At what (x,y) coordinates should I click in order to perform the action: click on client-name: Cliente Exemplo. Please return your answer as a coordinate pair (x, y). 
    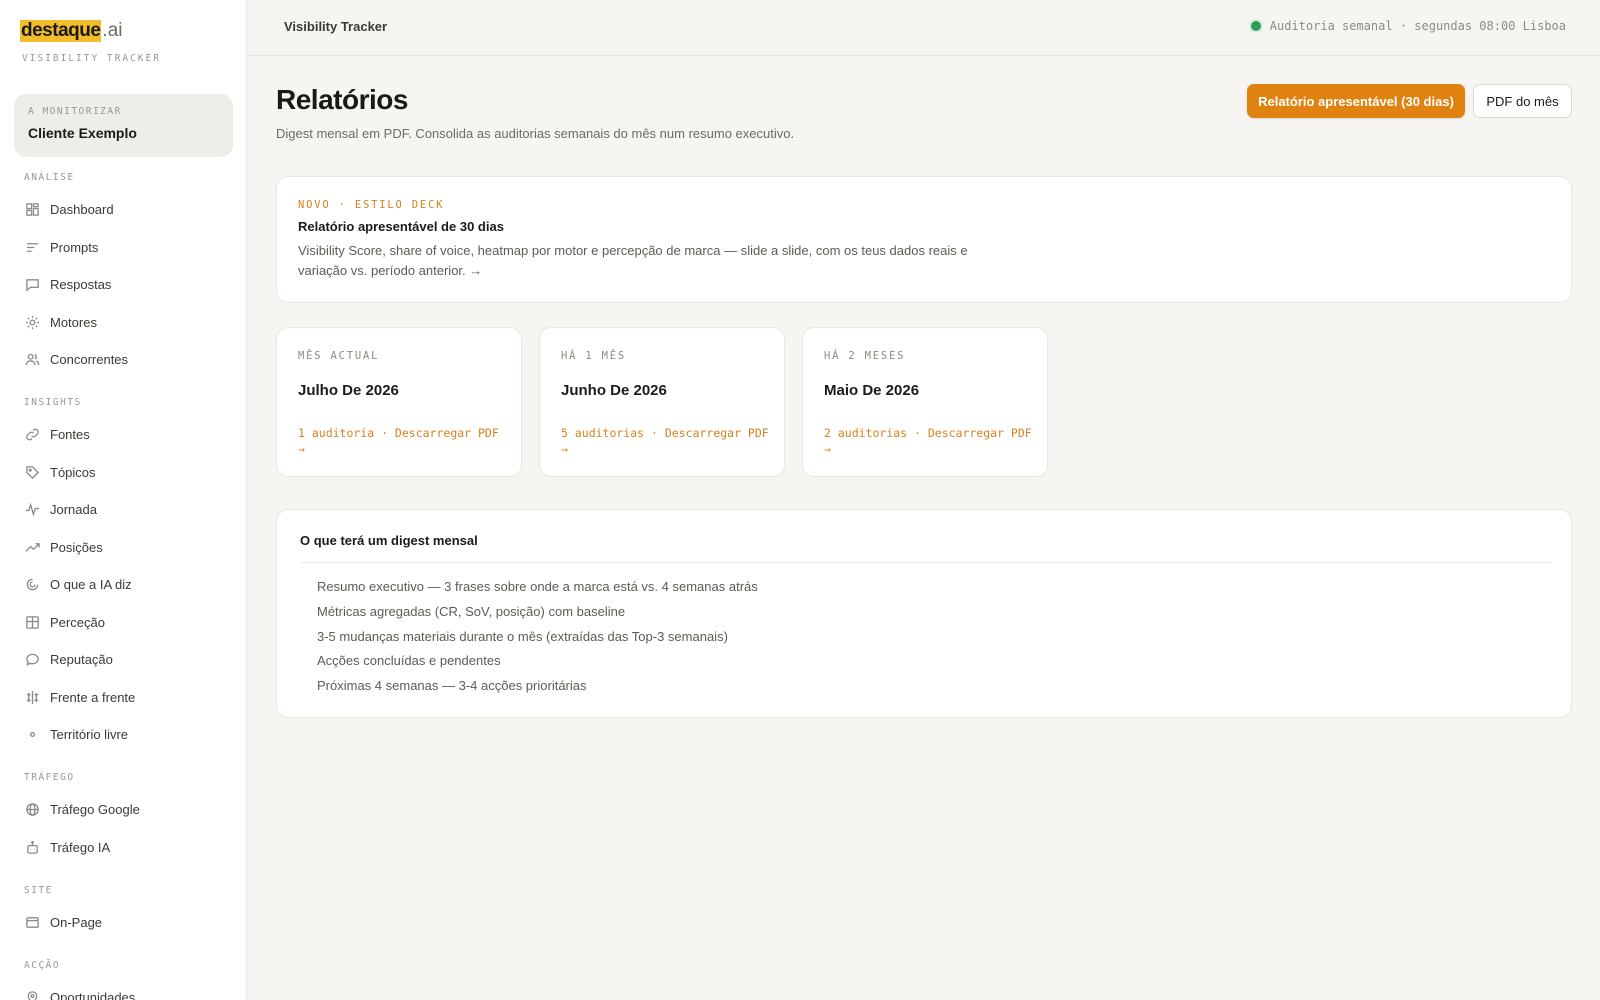
    Looking at the image, I should click on (82, 133).